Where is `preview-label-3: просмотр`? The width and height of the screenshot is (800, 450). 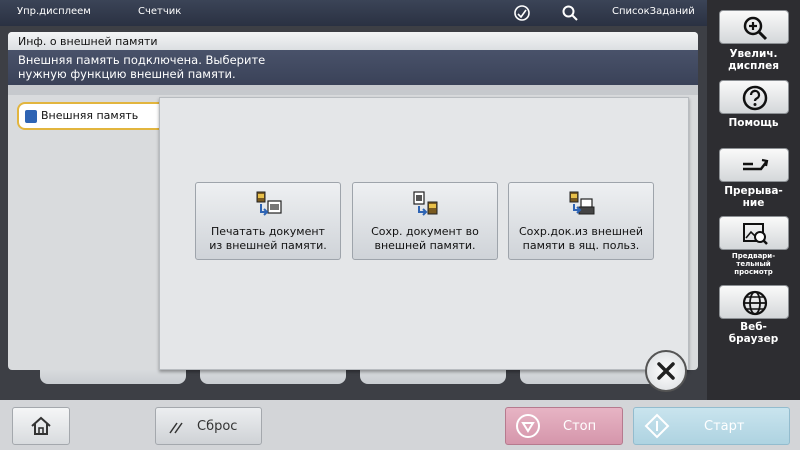 preview-label-3: просмотр is located at coordinates (753, 272).